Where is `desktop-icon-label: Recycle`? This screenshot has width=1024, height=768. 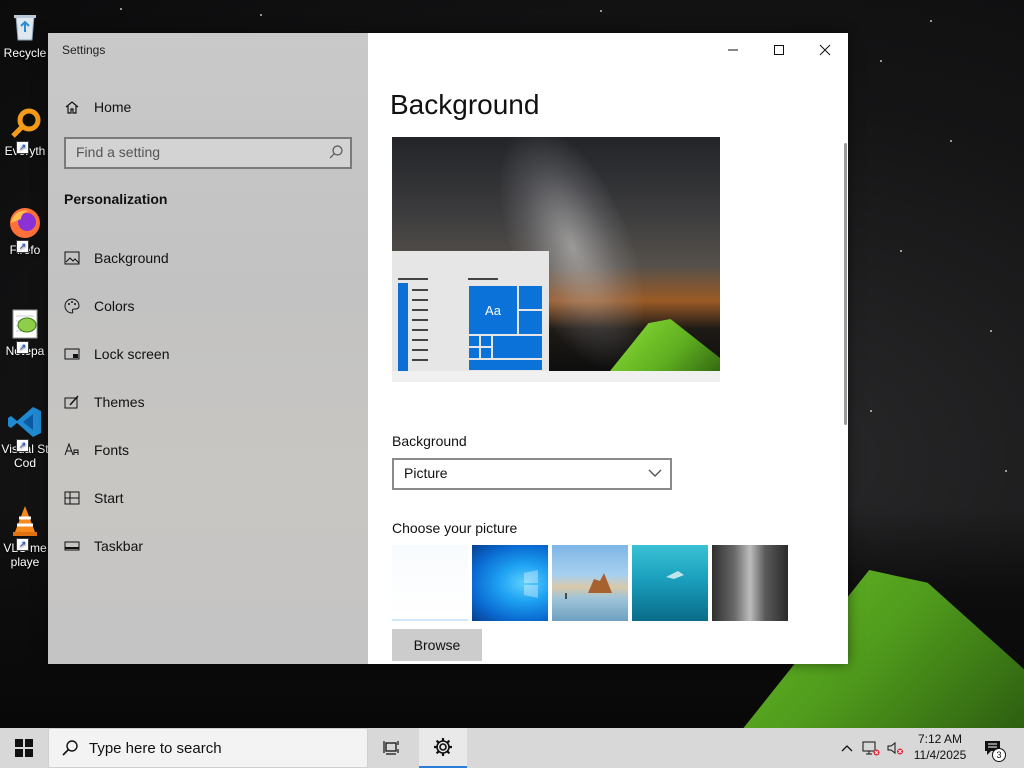
desktop-icon-label: Recycle is located at coordinates (25, 53).